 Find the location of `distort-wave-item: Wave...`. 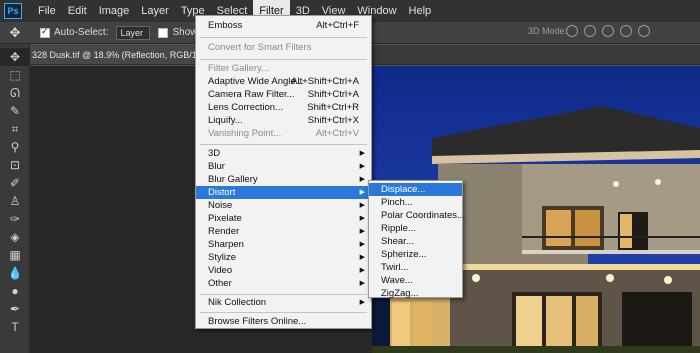

distort-wave-item: Wave... is located at coordinates (415, 280).